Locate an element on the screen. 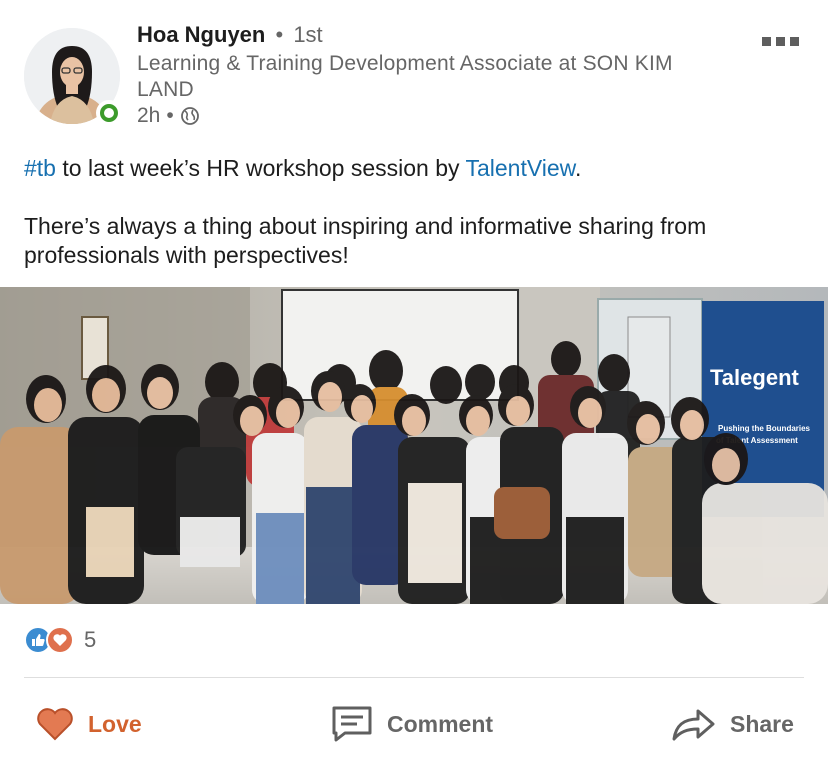 Image resolution: width=828 pixels, height=776 pixels. mention-link: TalentView is located at coordinates (520, 168).